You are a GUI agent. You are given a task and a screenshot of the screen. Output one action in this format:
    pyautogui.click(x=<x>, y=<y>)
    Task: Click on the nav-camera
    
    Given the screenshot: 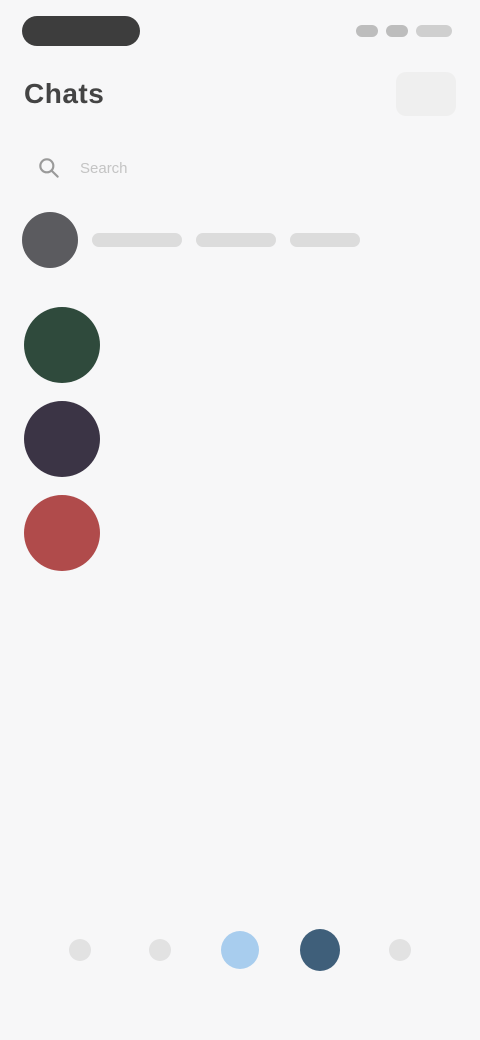 What is the action you would take?
    pyautogui.click(x=240, y=950)
    